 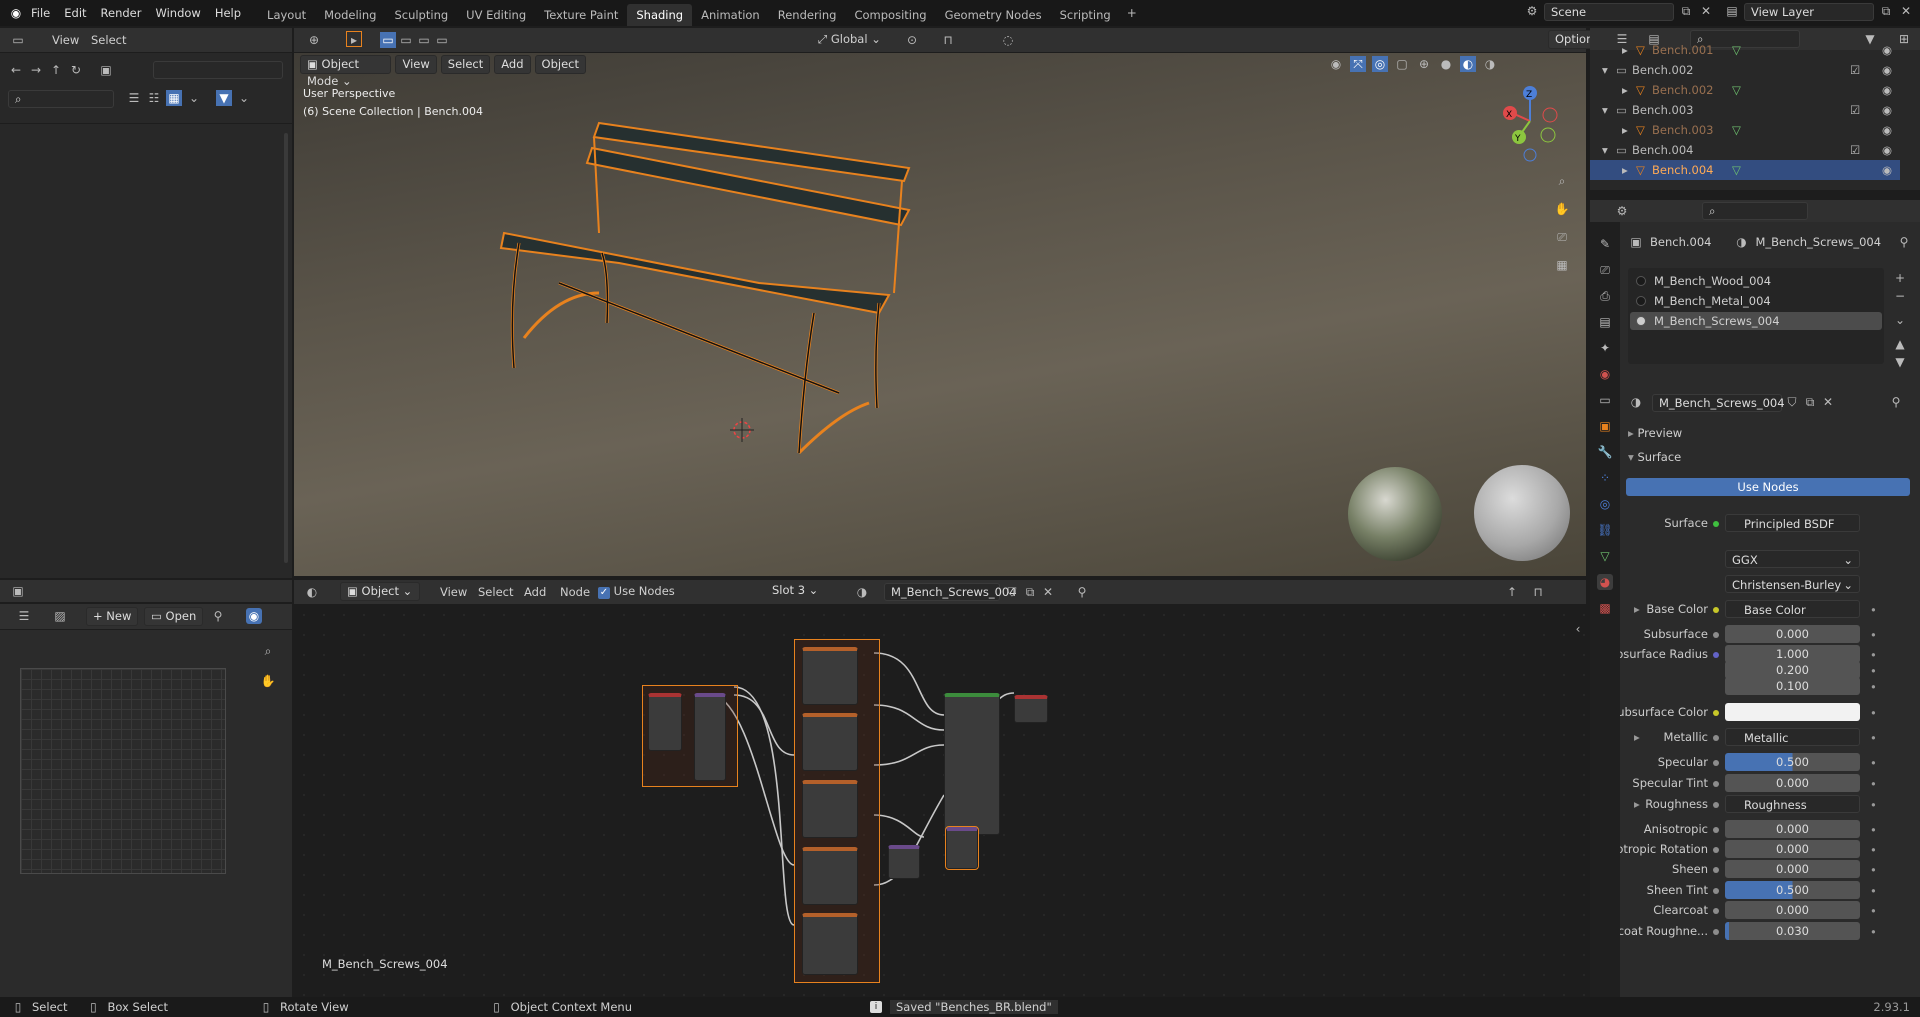 What do you see at coordinates (134, 98) in the screenshot?
I see `list-vertical-icon: ☰` at bounding box center [134, 98].